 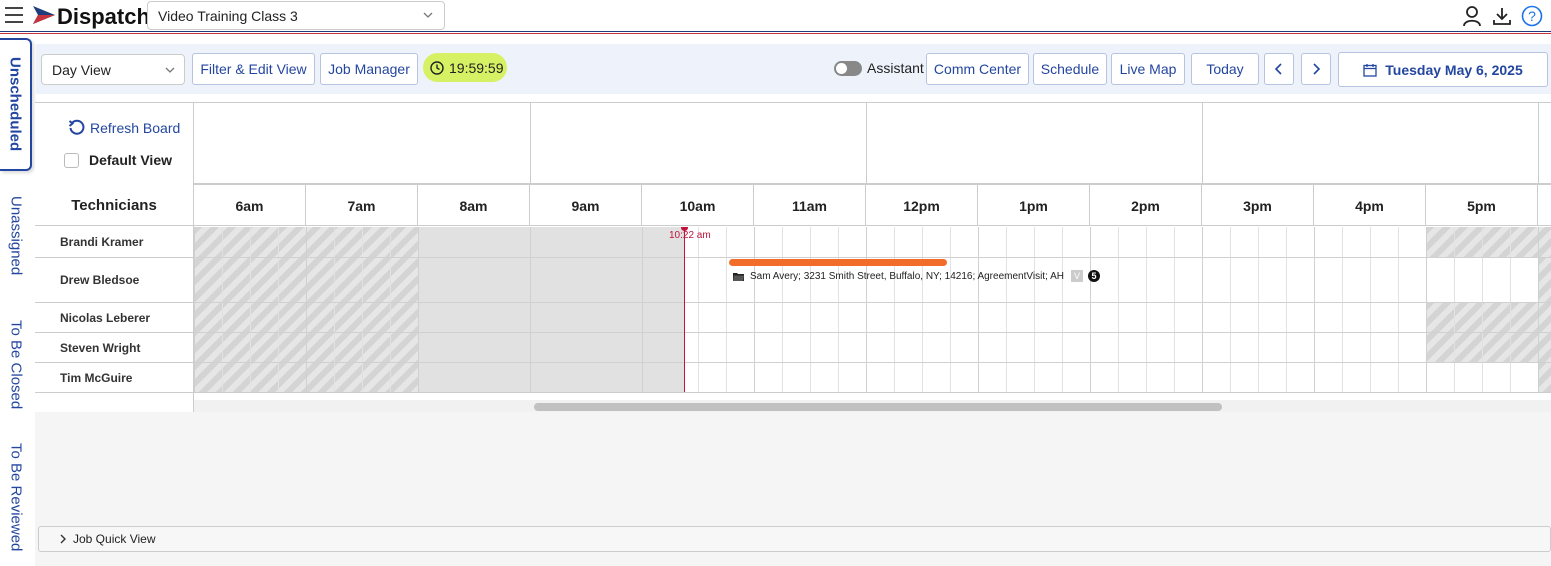 What do you see at coordinates (114, 347) in the screenshot?
I see `technician-name: Steven Wright` at bounding box center [114, 347].